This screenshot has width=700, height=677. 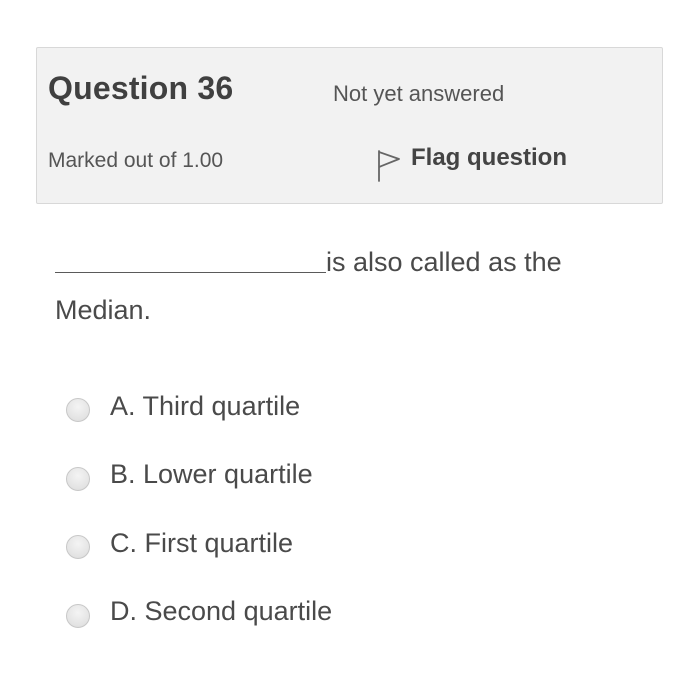 I want to click on flag-question-link: Flag question, so click(x=470, y=163).